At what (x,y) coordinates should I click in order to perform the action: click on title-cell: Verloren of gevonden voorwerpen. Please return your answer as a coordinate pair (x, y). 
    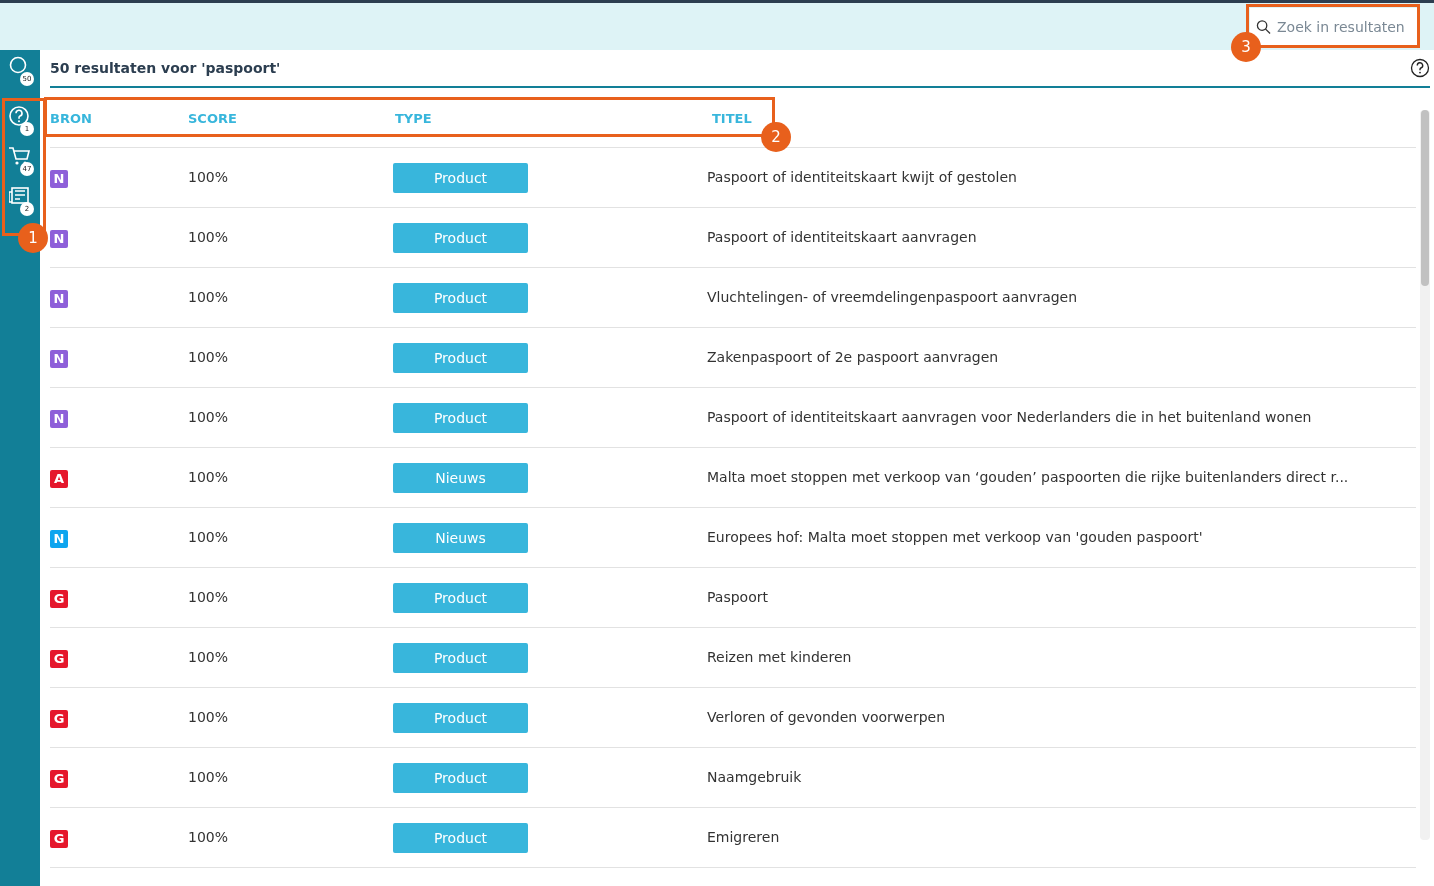
    Looking at the image, I should click on (826, 717).